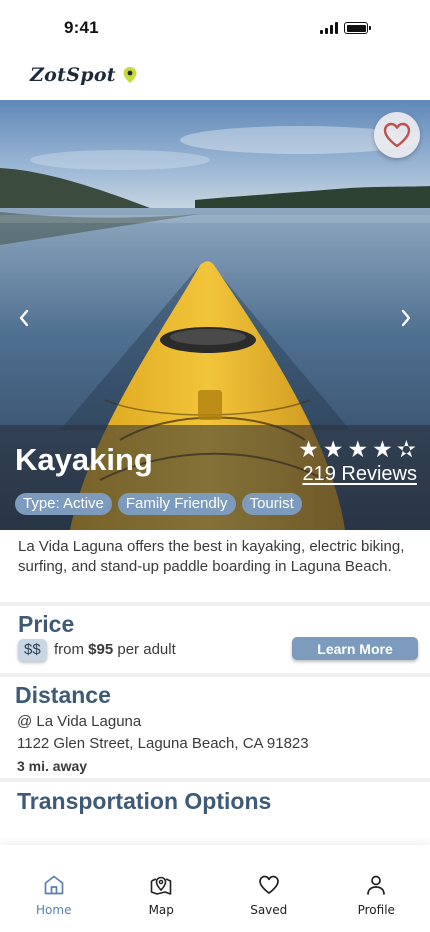 This screenshot has width=430, height=932. What do you see at coordinates (359, 474) in the screenshot?
I see `reviews-link: 219 Reviews` at bounding box center [359, 474].